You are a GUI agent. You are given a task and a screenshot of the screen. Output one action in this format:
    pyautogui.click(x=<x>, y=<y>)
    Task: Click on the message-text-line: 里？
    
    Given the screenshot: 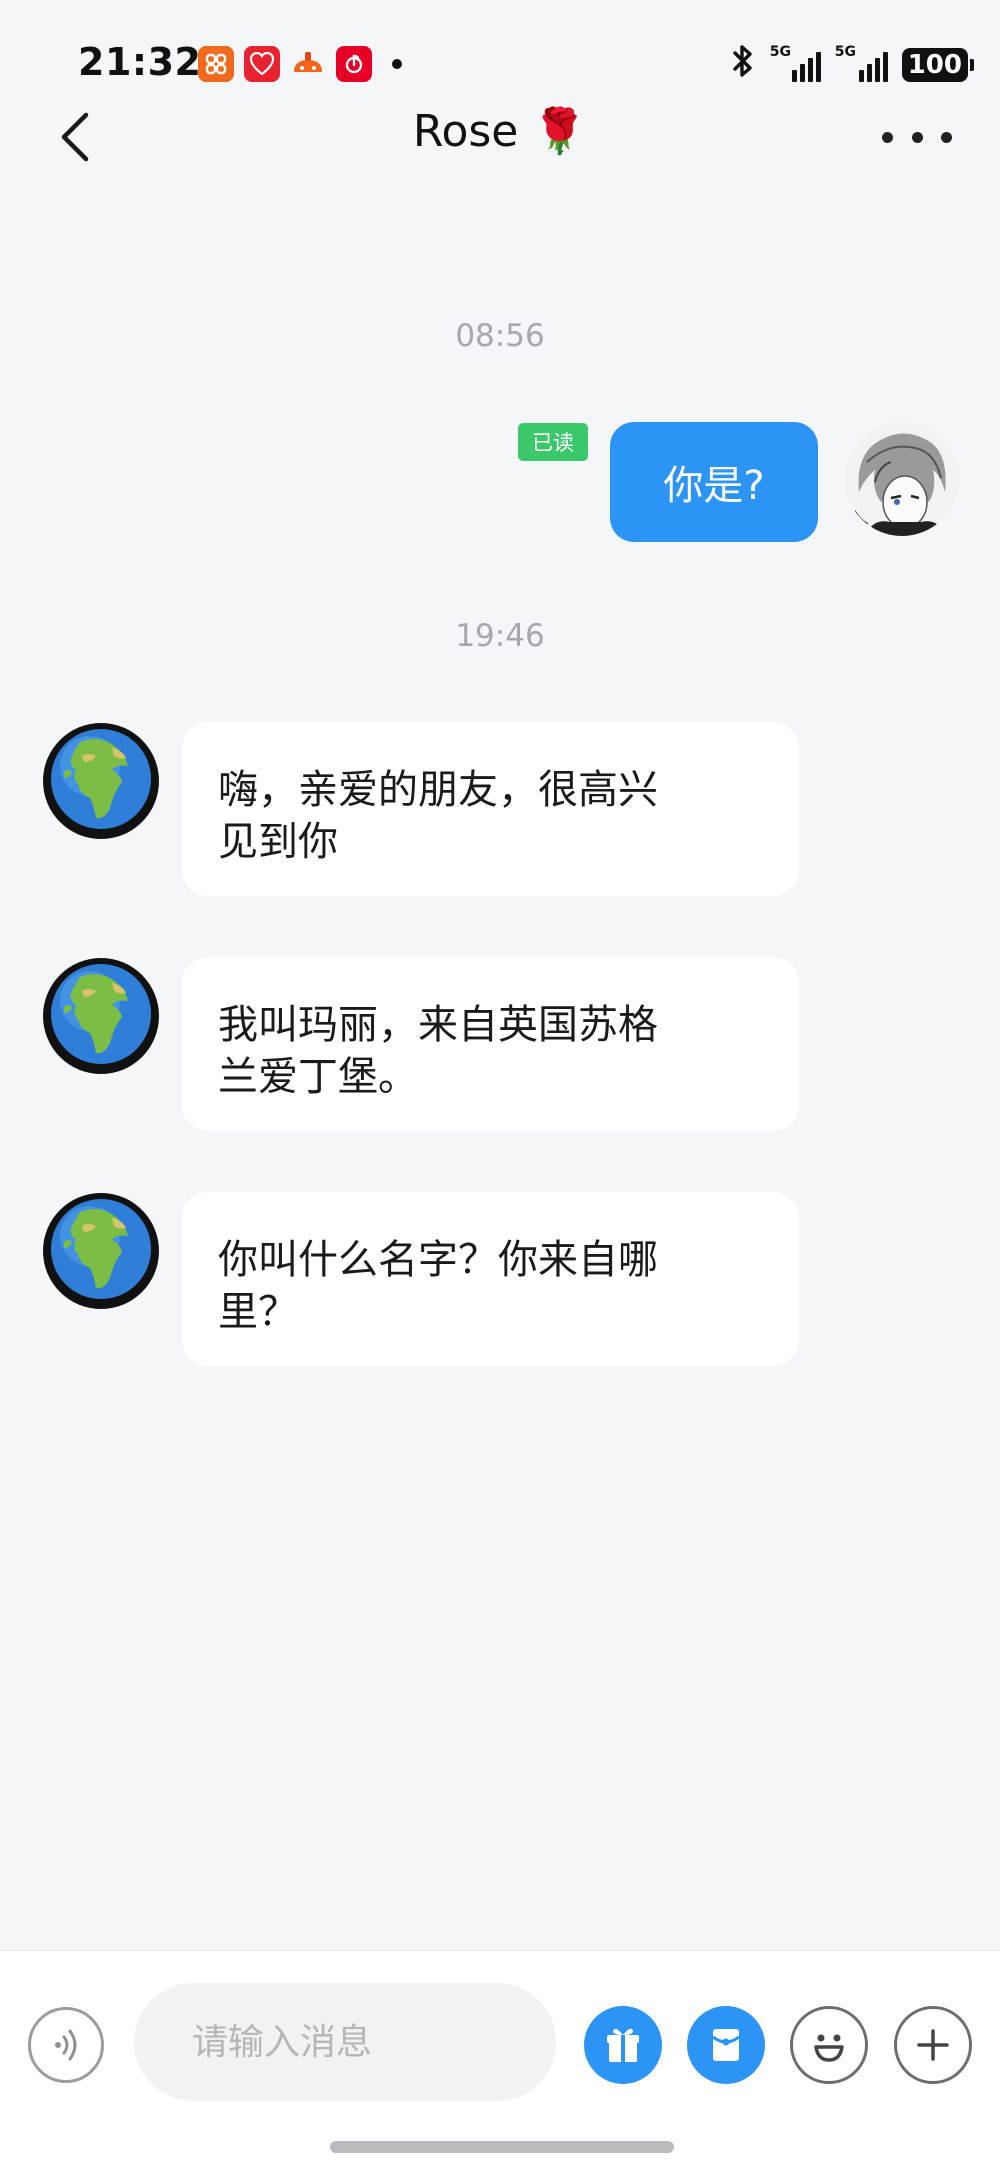 What is the action you would take?
    pyautogui.click(x=258, y=1312)
    